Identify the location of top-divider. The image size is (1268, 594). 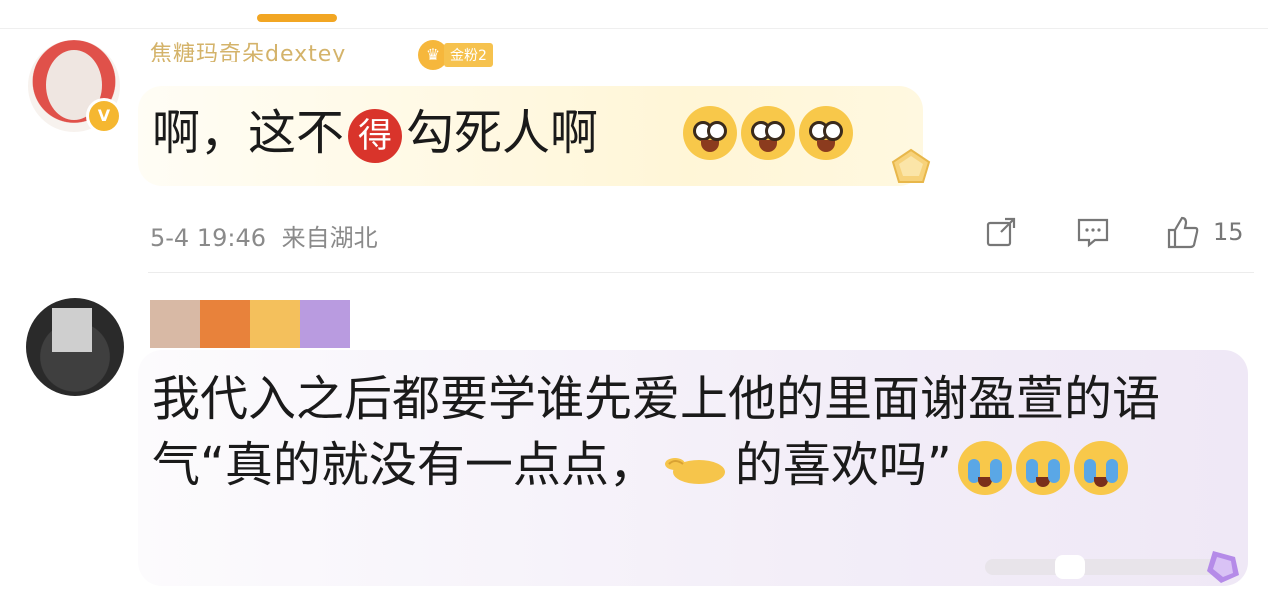
(634, 28).